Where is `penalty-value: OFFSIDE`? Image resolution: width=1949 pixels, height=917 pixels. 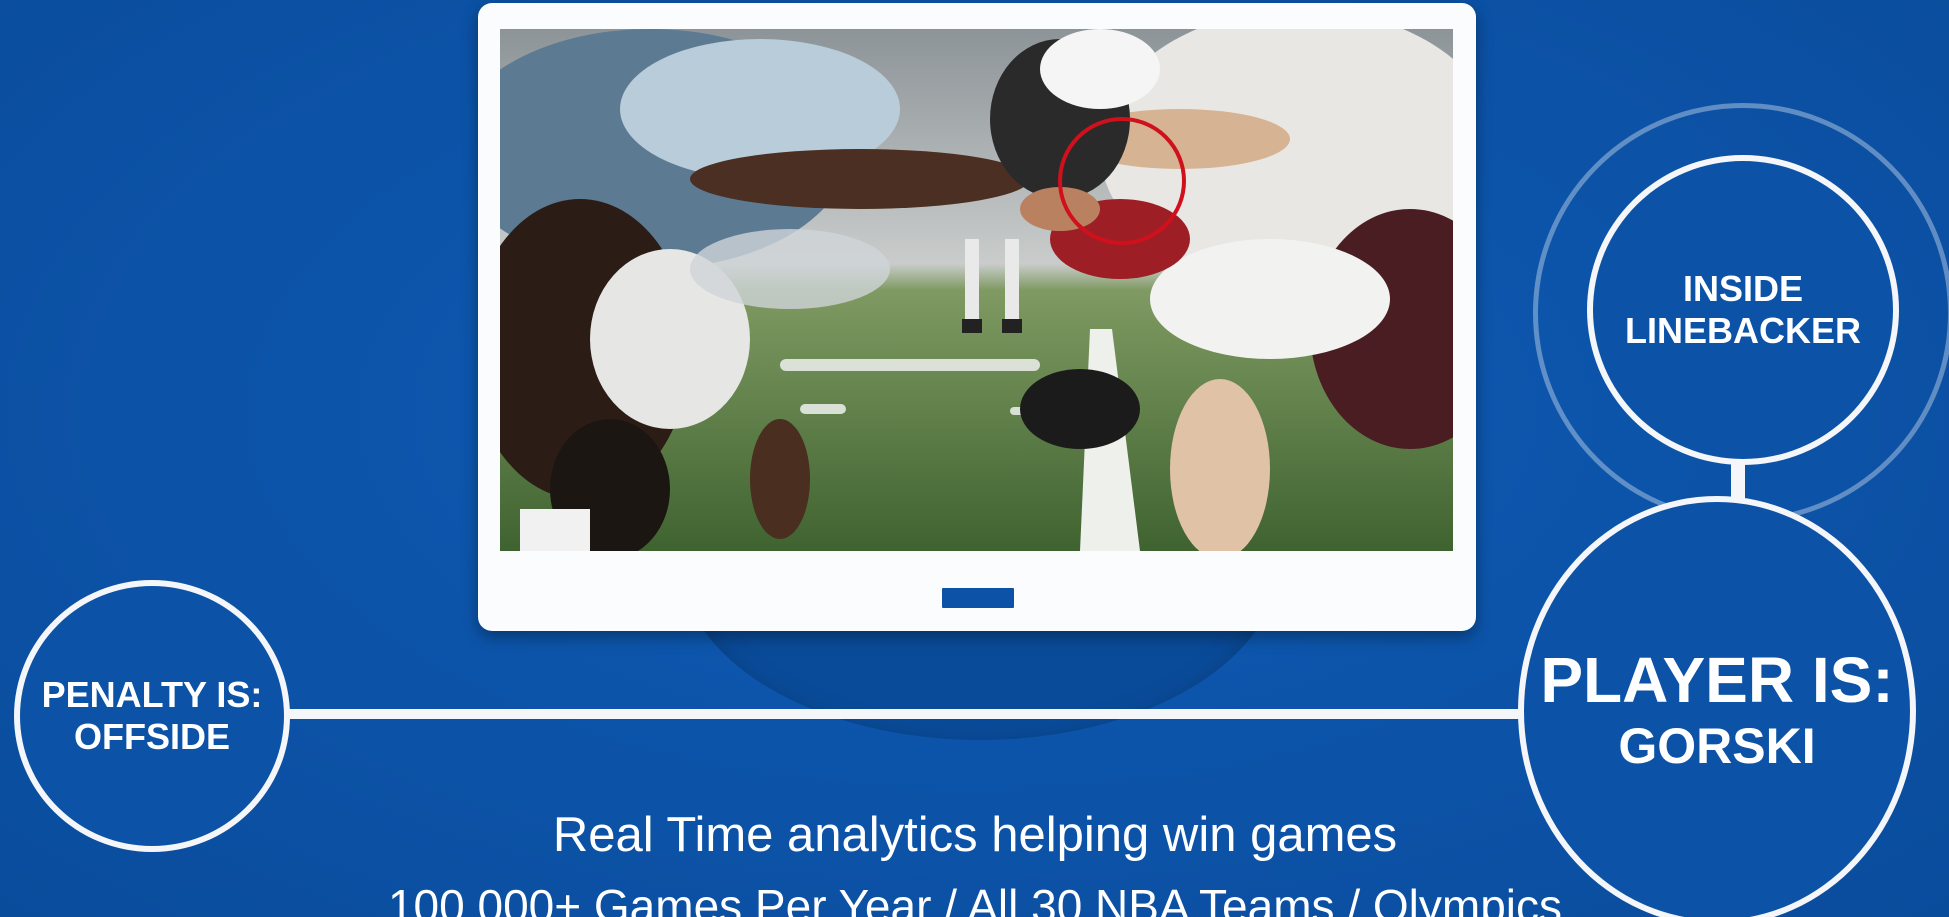 penalty-value: OFFSIDE is located at coordinates (151, 736).